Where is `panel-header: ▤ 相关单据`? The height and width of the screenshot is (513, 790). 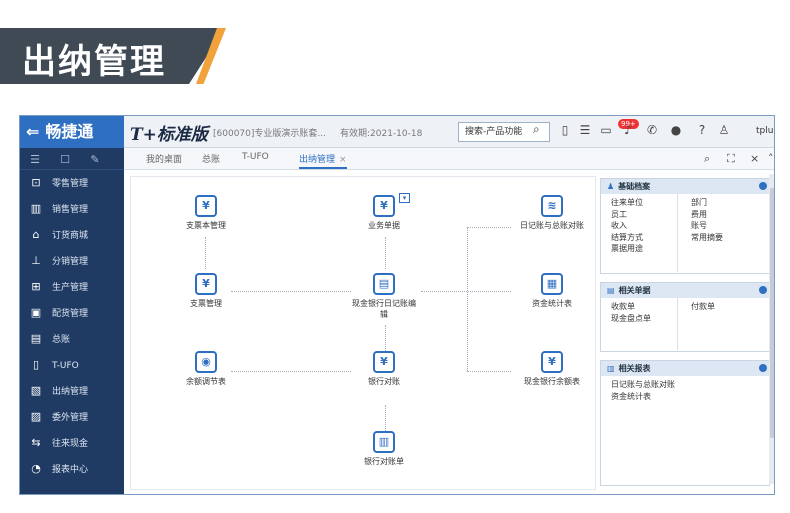 panel-header: ▤ 相关单据 is located at coordinates (685, 290).